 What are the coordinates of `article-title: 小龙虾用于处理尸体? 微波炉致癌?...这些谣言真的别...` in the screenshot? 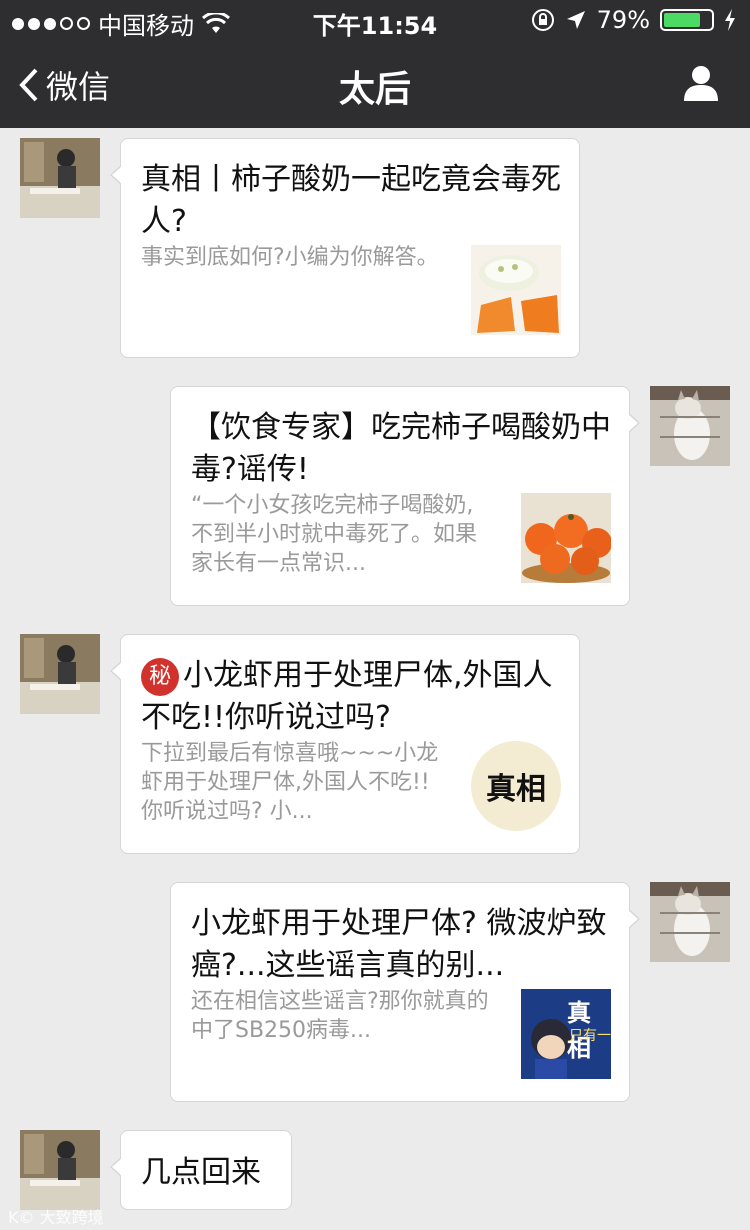 It's located at (399, 944).